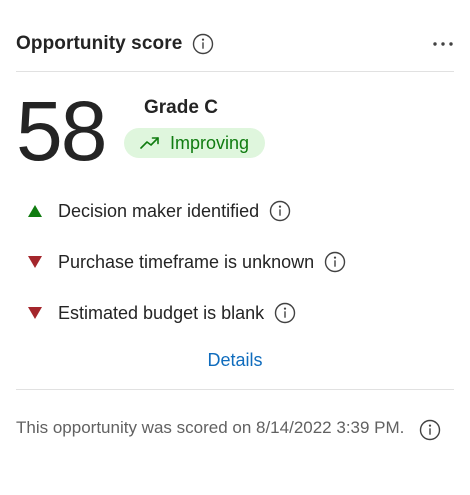 The width and height of the screenshot is (470, 495). I want to click on trend-badge: Improving, so click(195, 143).